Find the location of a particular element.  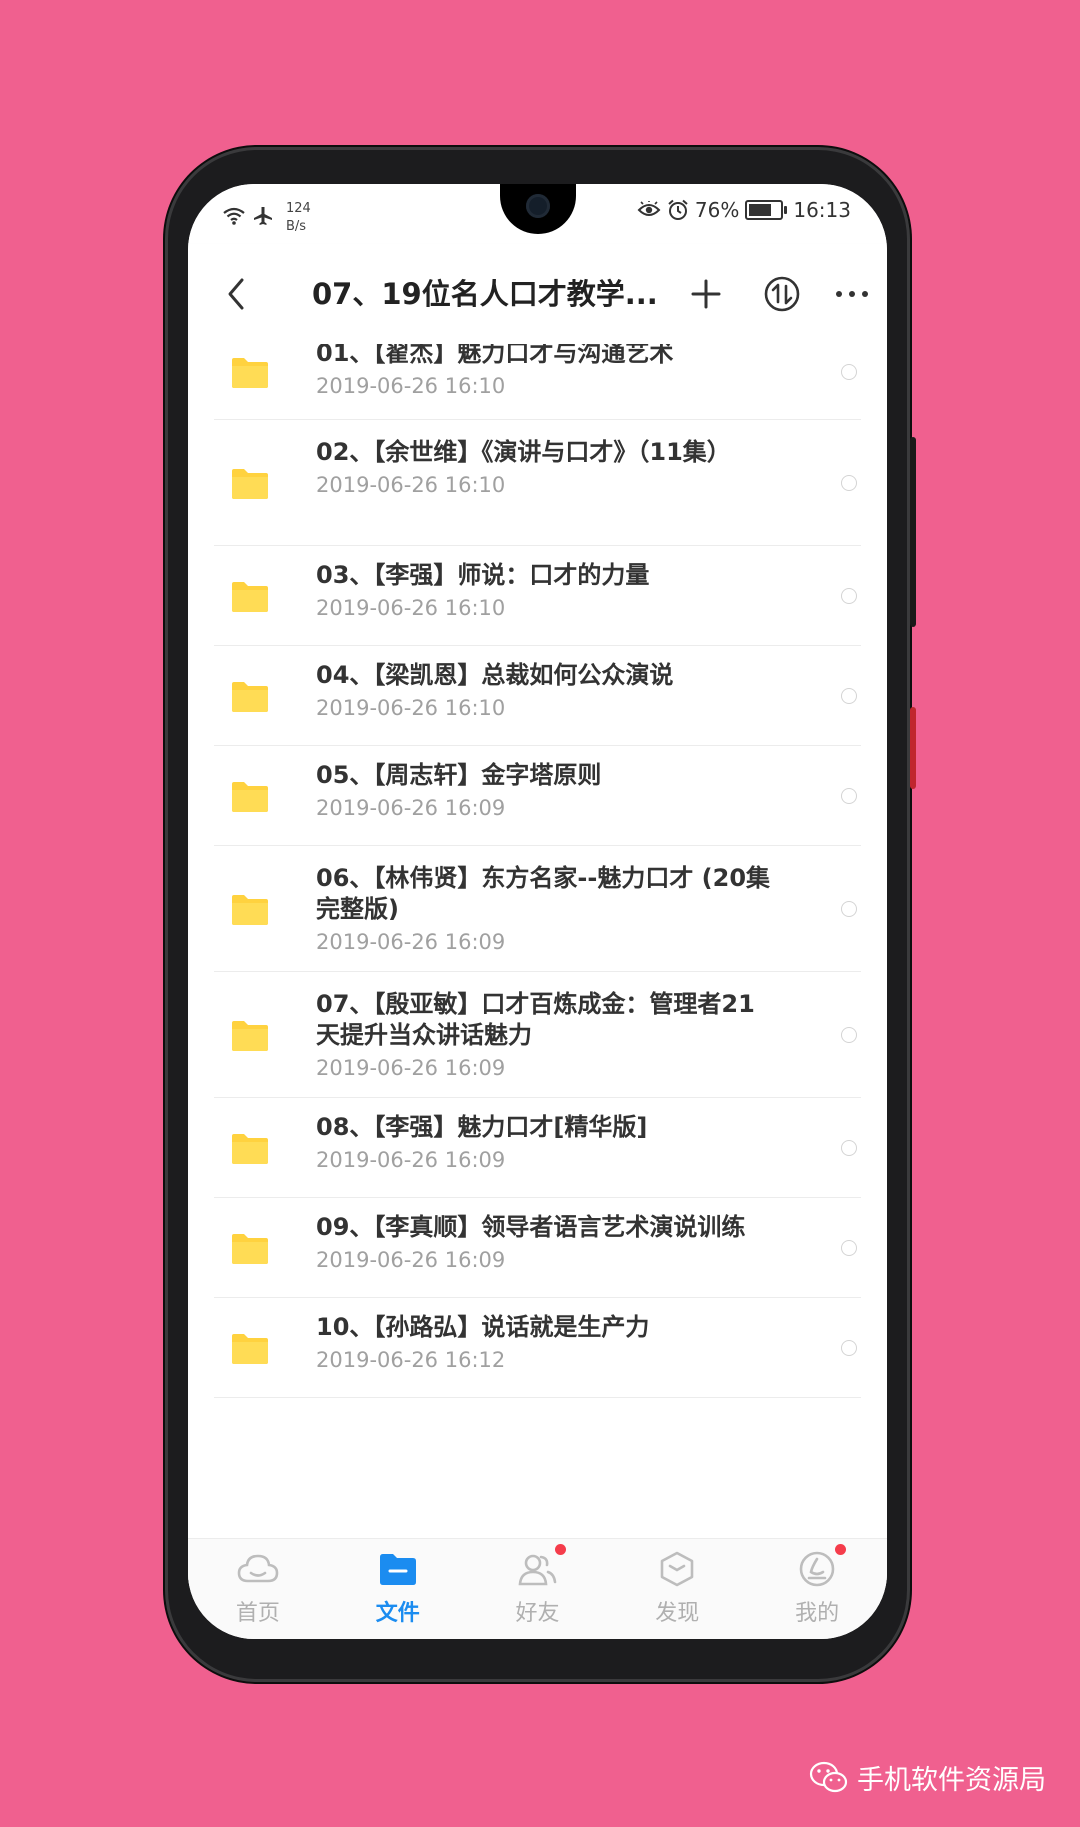

profile-icon is located at coordinates (817, 1571).